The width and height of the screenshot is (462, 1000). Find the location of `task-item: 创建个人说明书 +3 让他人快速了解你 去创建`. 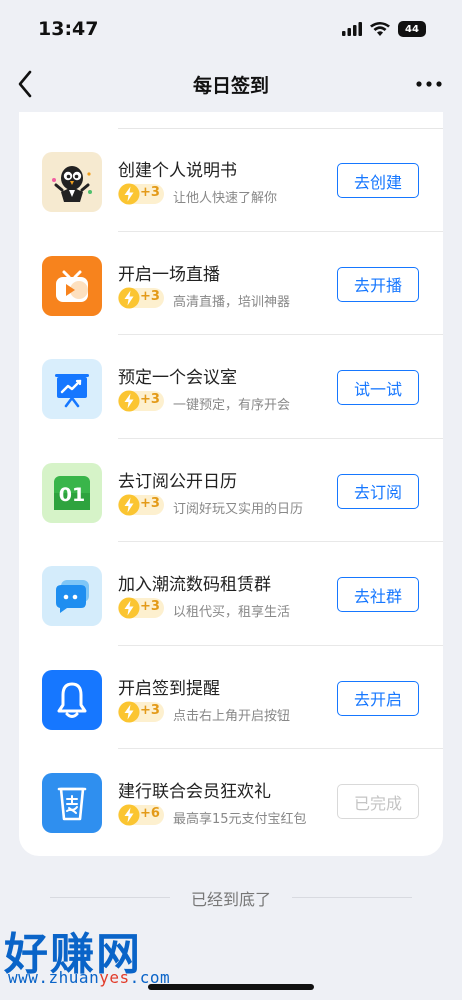

task-item: 创建个人说明书 +3 让他人快速了解你 去创建 is located at coordinates (231, 172).